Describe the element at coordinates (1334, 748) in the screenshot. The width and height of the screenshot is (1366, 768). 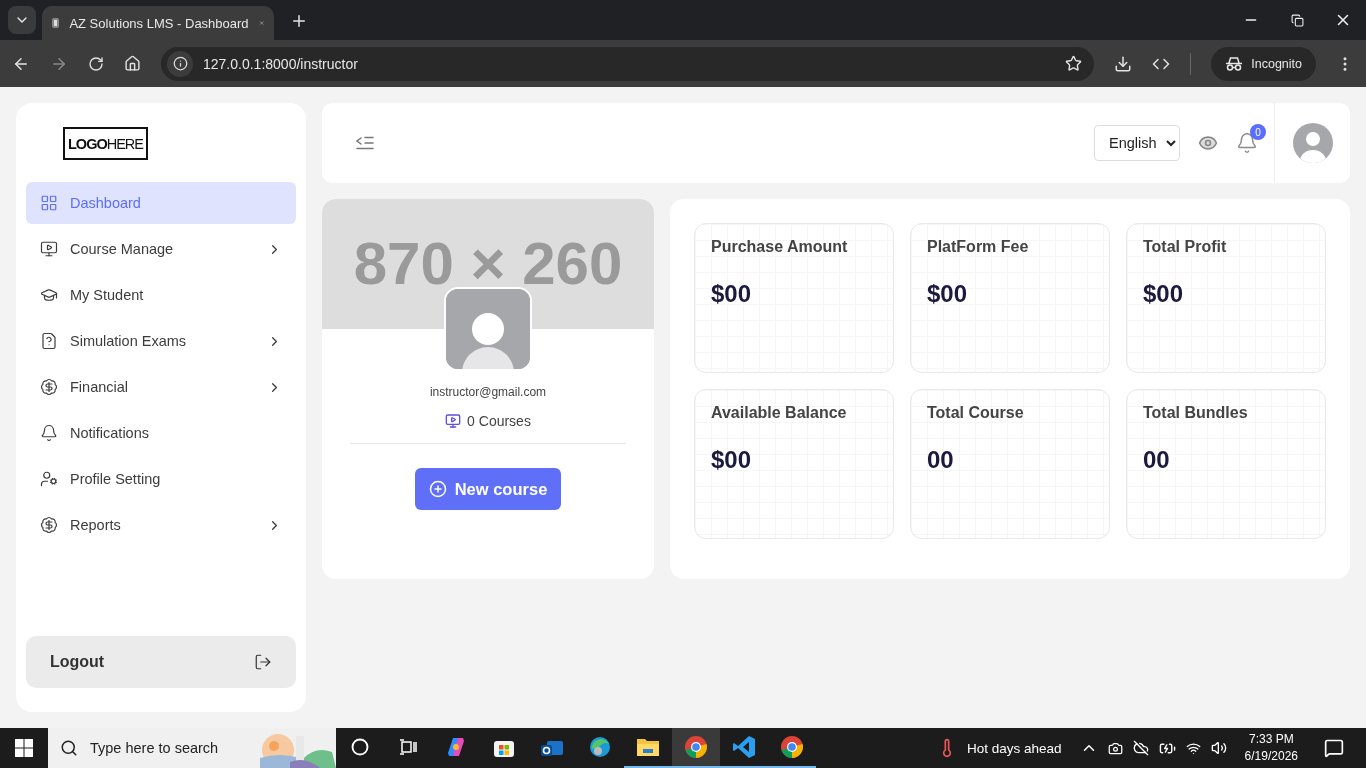
I see `notification-center-icon` at that location.